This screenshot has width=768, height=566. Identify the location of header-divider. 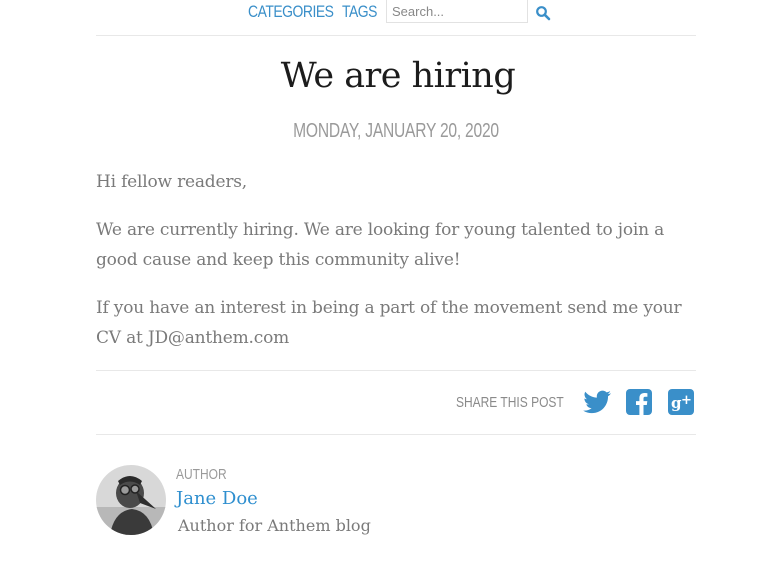
(396, 35).